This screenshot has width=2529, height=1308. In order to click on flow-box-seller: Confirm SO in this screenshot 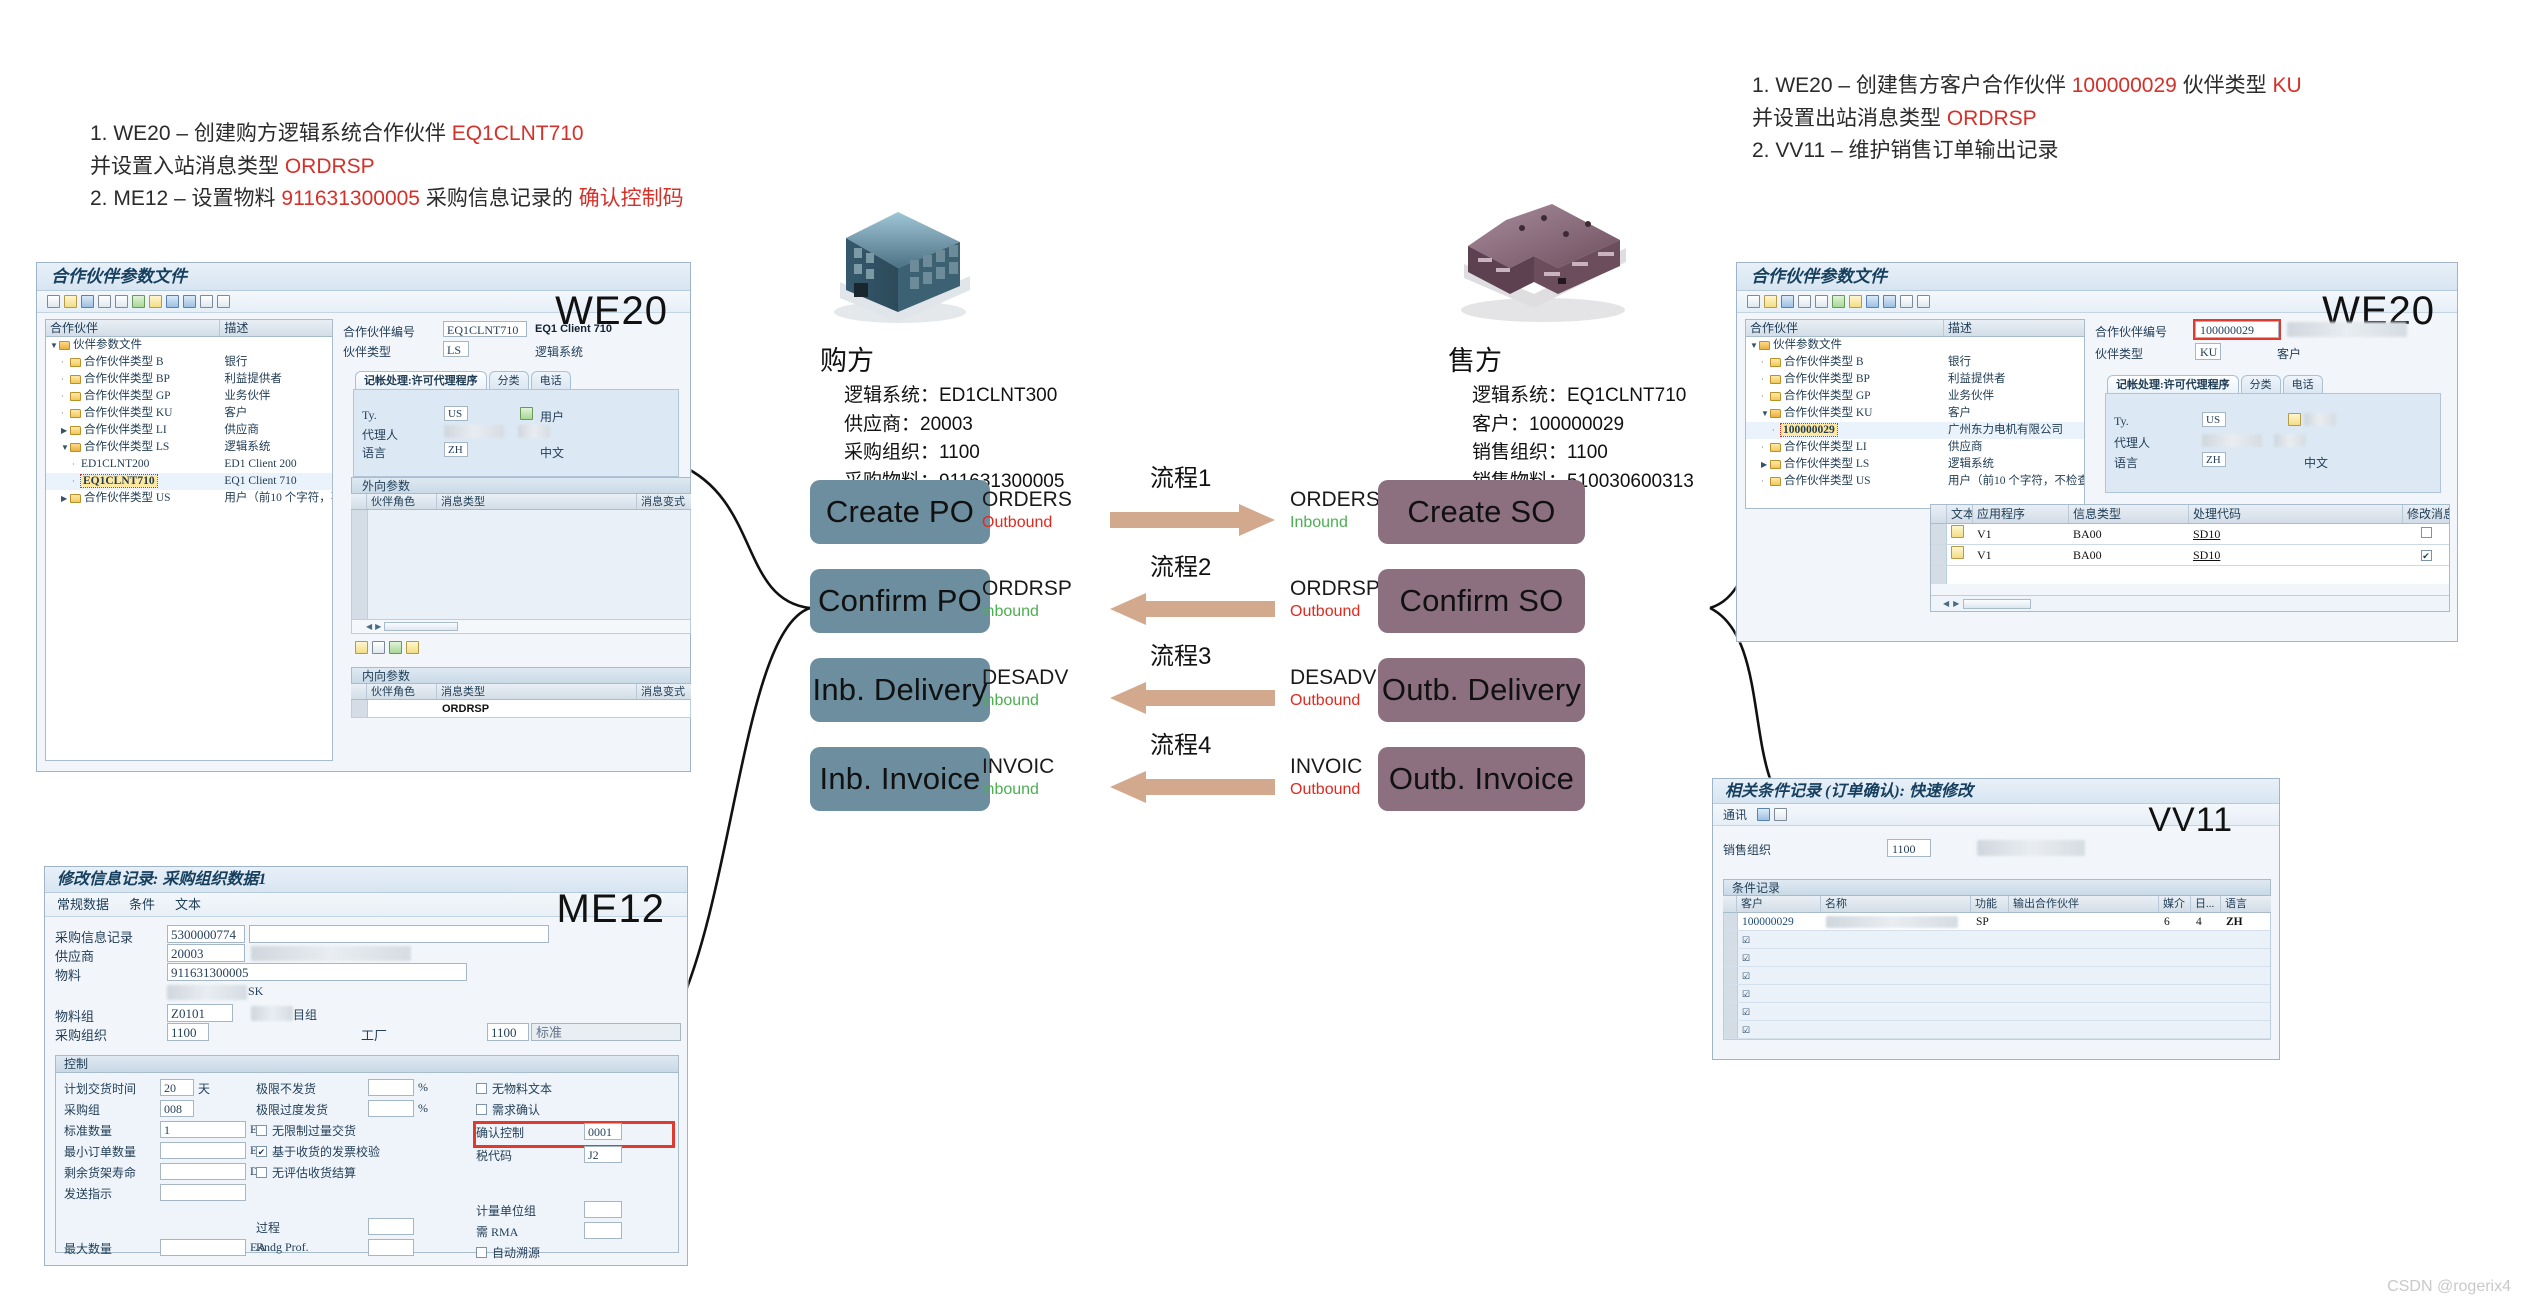, I will do `click(1481, 601)`.